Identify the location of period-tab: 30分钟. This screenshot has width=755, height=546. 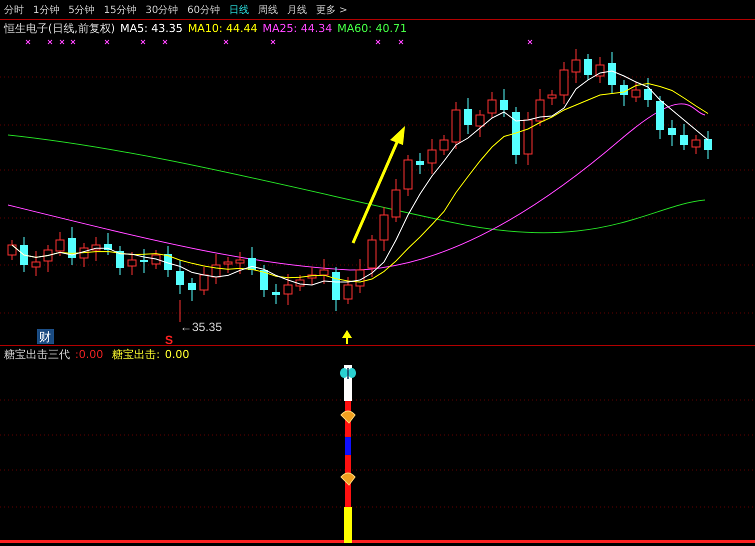
(161, 9).